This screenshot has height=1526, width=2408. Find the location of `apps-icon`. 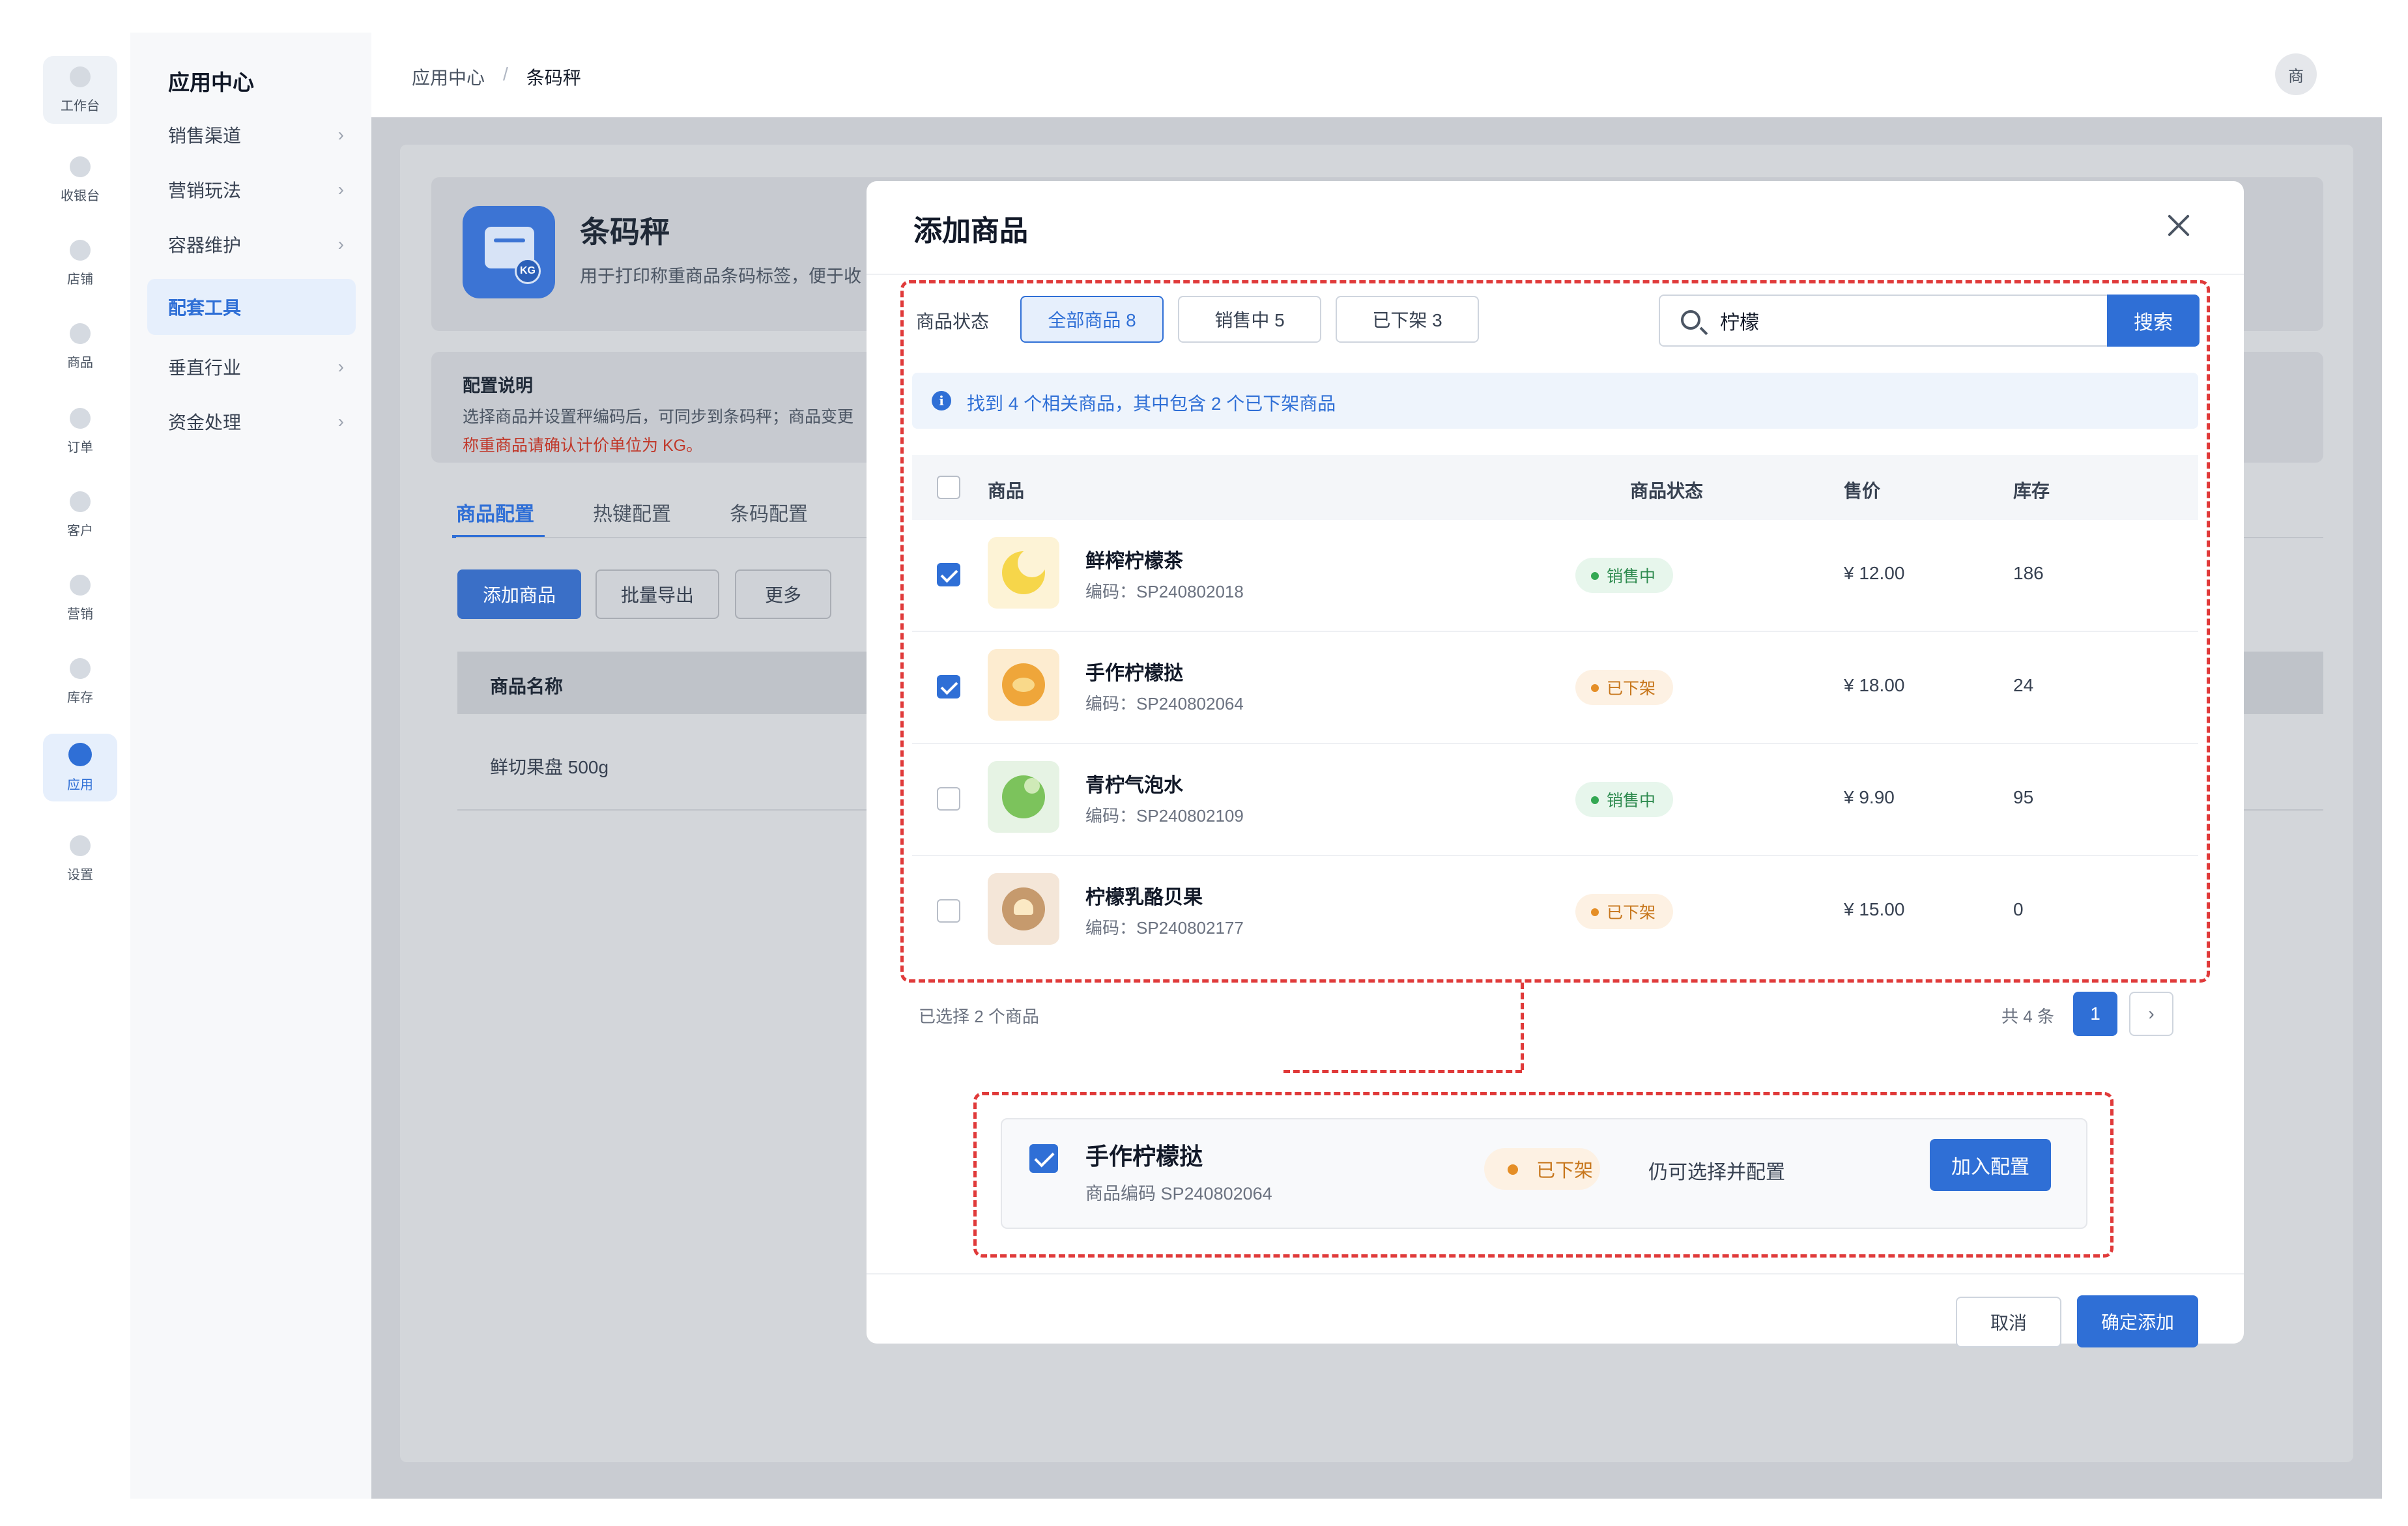

apps-icon is located at coordinates (80, 754).